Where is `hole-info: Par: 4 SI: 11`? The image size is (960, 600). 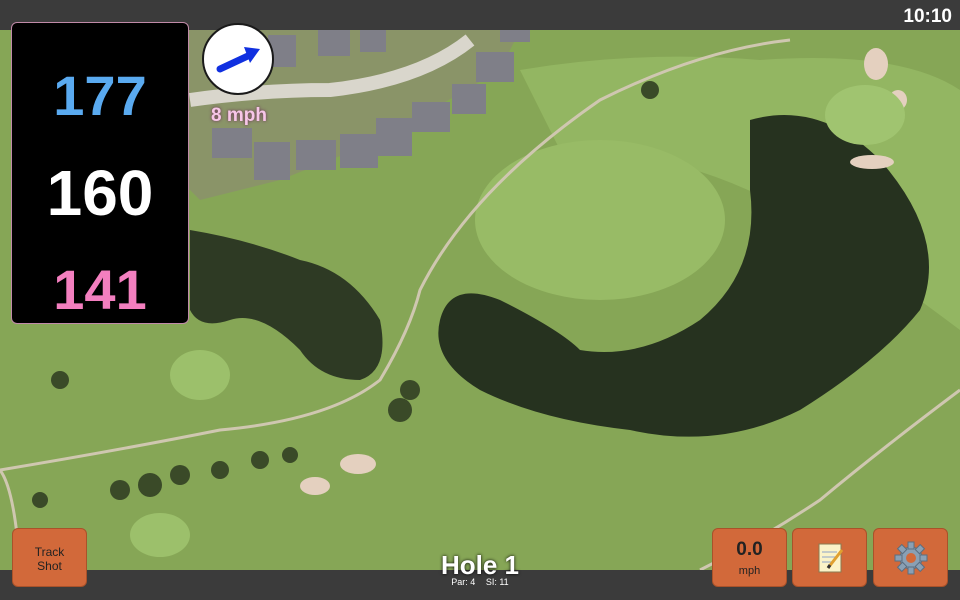
hole-info: Par: 4 SI: 11 is located at coordinates (480, 582).